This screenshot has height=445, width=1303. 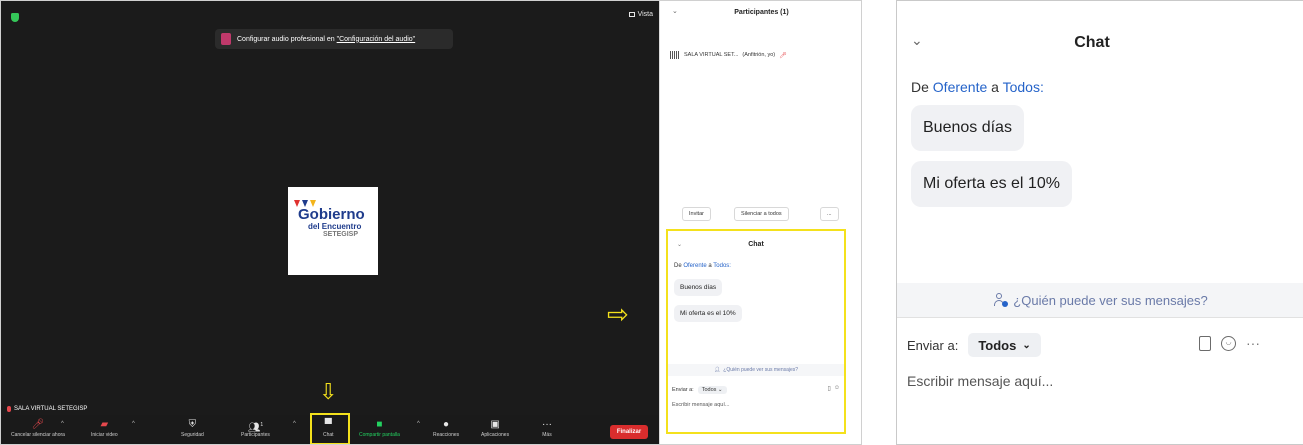 I want to click on security-shield-icon, so click(x=15, y=17).